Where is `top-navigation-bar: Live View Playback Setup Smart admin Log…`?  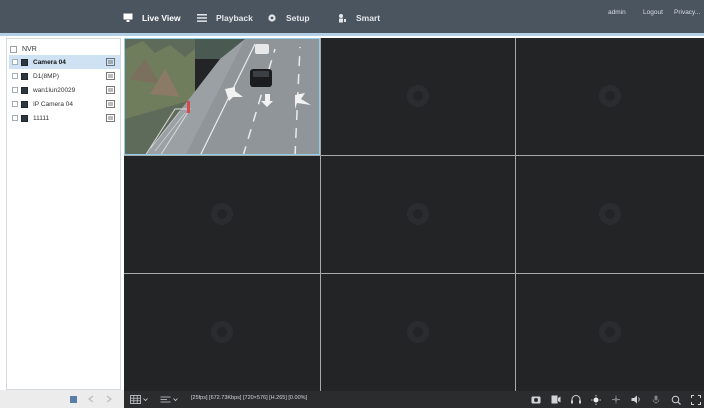 top-navigation-bar: Live View Playback Setup Smart admin Log… is located at coordinates (352, 16).